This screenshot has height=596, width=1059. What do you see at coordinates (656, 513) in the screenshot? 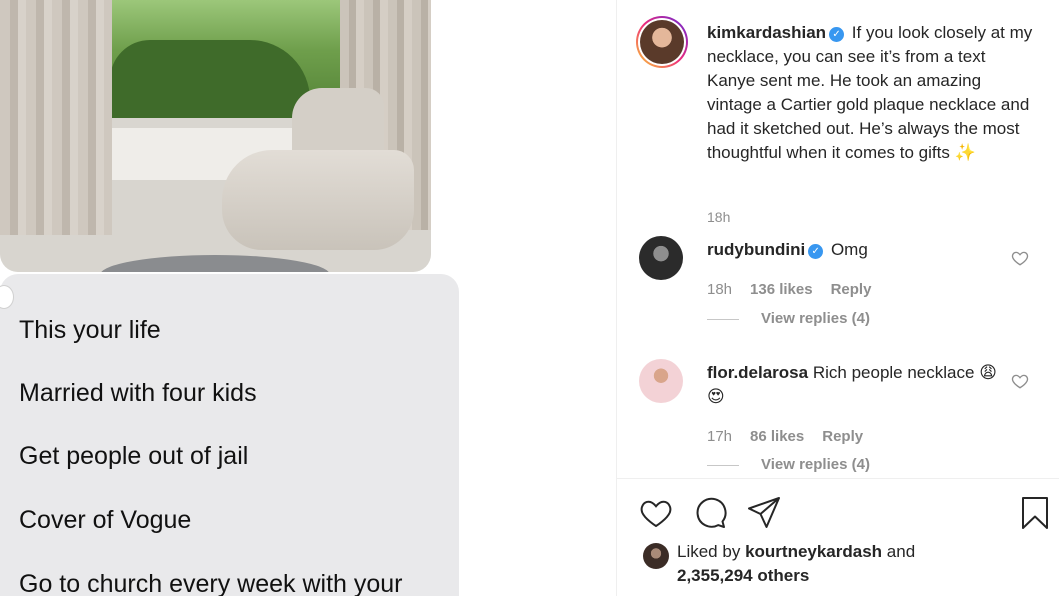
I see `heart-icon` at bounding box center [656, 513].